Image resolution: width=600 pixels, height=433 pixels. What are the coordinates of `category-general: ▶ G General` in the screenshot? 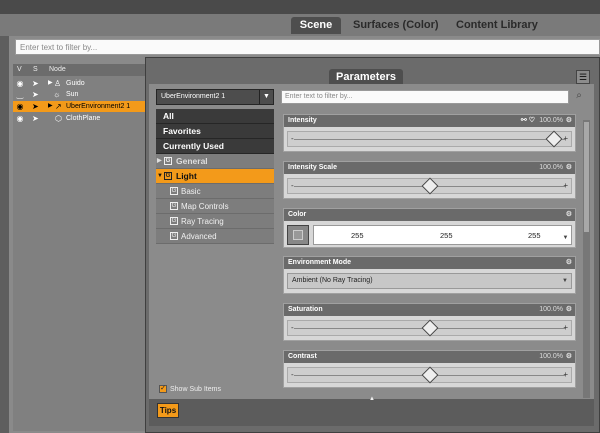 It's located at (215, 161).